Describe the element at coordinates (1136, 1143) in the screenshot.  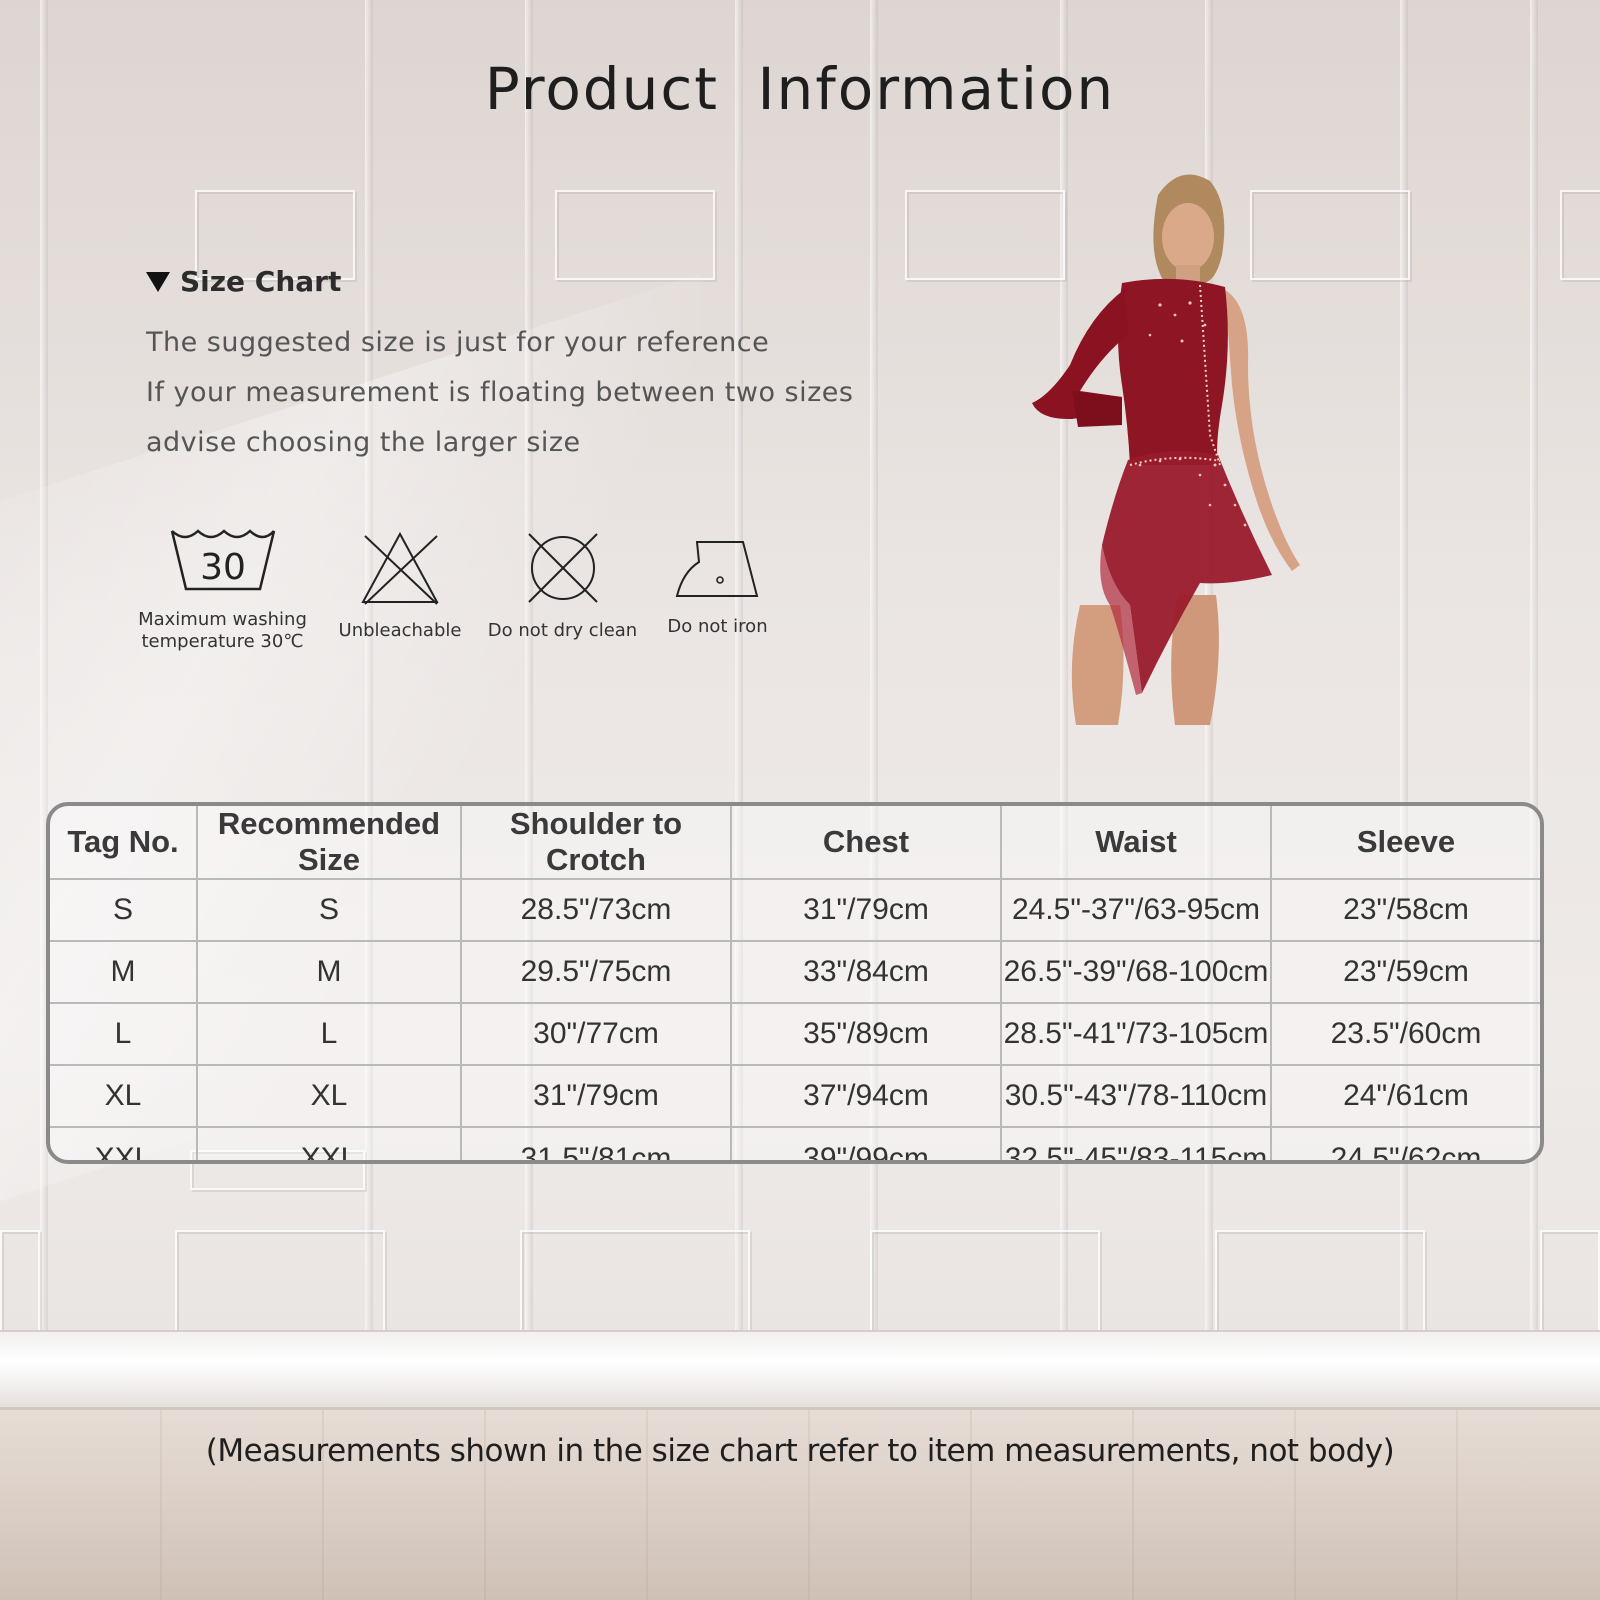
I see `cell-waist: 32.5"-45"/83-115cm` at that location.